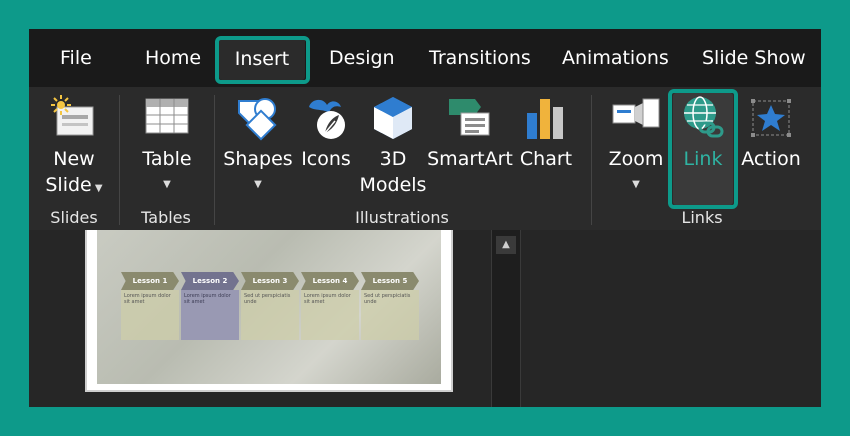 This screenshot has height=436, width=850. I want to click on action-button: Action, so click(771, 147).